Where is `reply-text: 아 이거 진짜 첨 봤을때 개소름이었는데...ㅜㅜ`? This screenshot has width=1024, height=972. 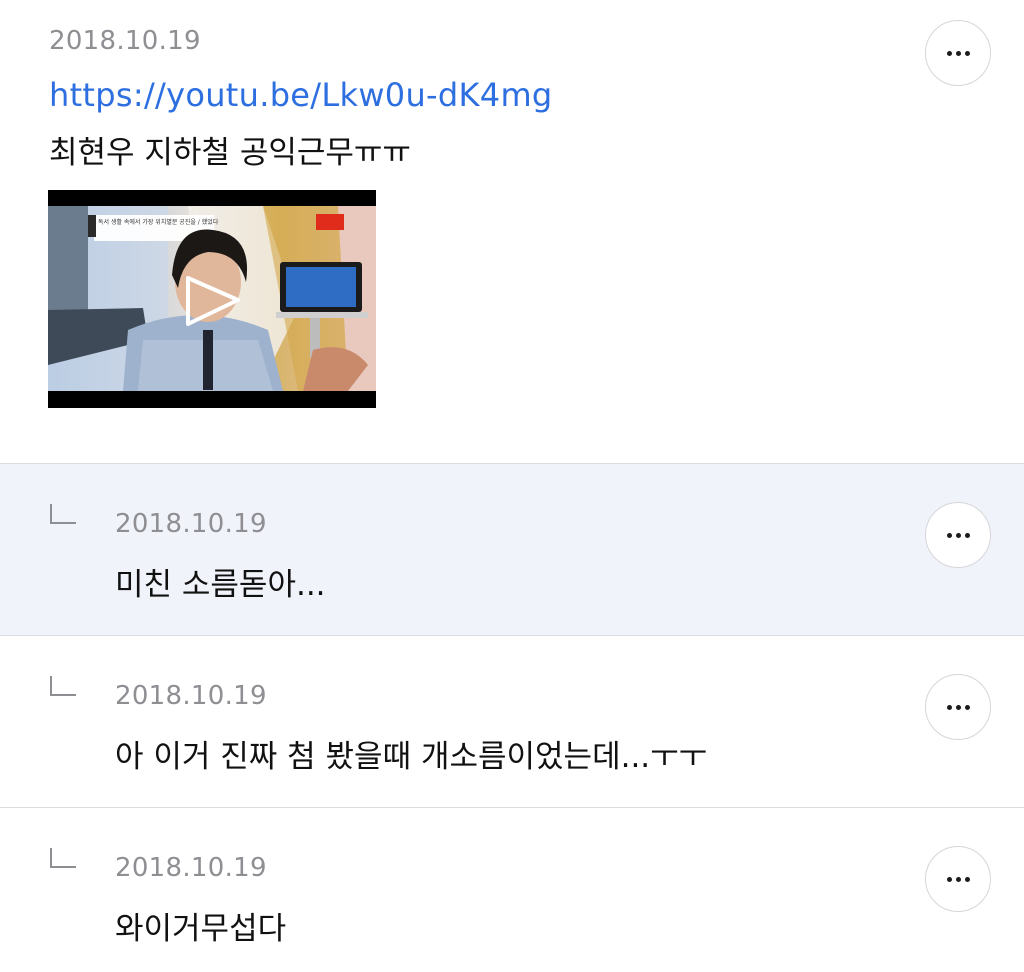
reply-text: 아 이거 진짜 첨 봤을때 개소름이었는데...ㅜㅜ is located at coordinates (411, 757).